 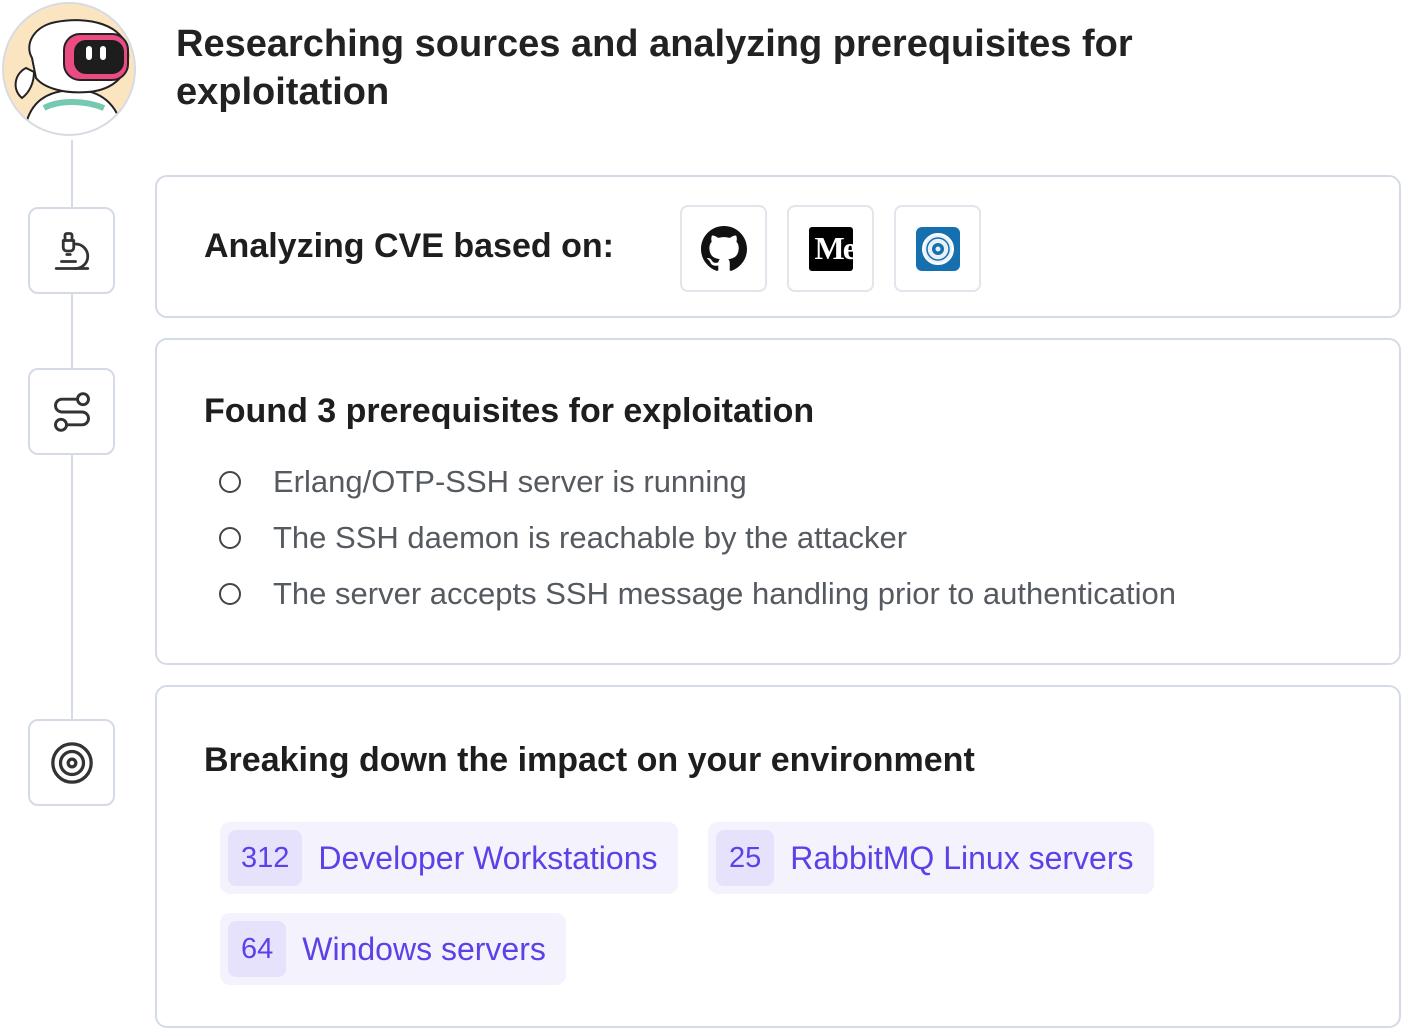 I want to click on medium-icon: Me, so click(x=830, y=248).